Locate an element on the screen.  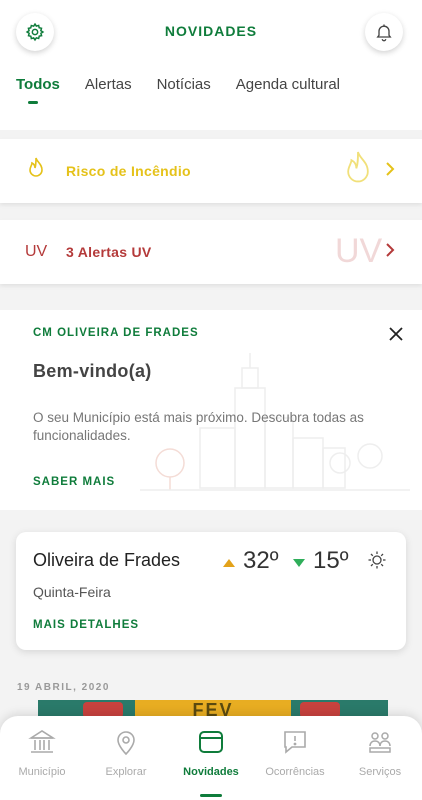
flame-icon is located at coordinates (36, 171).